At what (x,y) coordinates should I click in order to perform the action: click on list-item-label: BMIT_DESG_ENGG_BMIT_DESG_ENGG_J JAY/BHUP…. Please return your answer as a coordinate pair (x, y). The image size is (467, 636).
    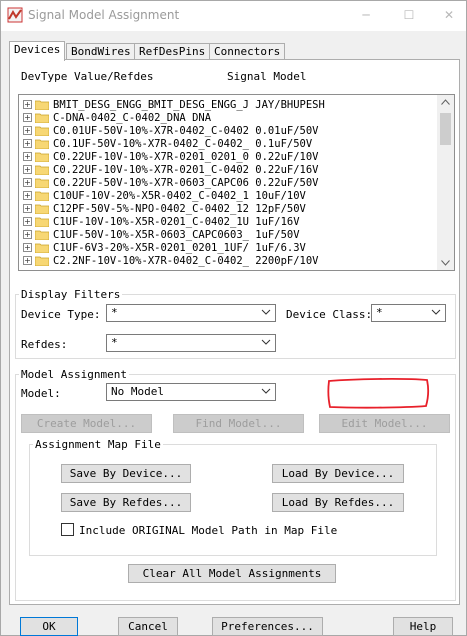
    Looking at the image, I should click on (189, 105).